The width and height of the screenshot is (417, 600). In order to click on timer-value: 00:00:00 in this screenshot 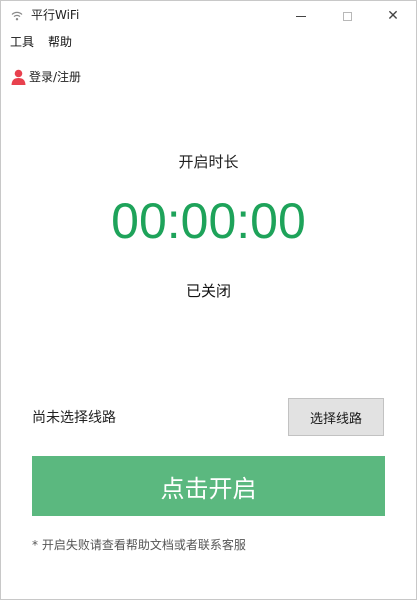, I will do `click(208, 221)`.